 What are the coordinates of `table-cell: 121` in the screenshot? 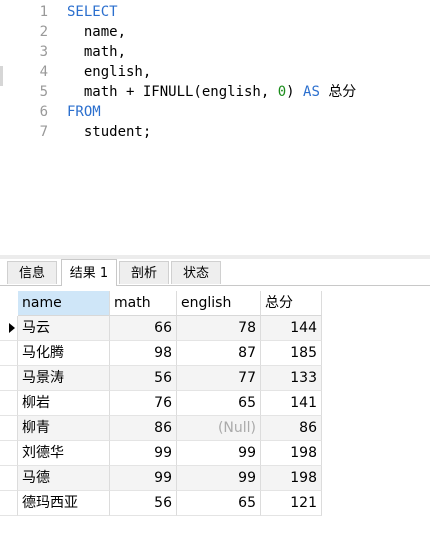 It's located at (291, 503).